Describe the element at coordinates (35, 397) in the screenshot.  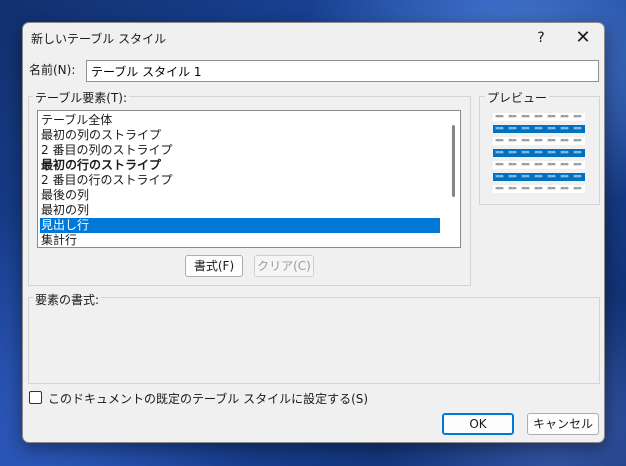
I see `default-style-checkbox` at that location.